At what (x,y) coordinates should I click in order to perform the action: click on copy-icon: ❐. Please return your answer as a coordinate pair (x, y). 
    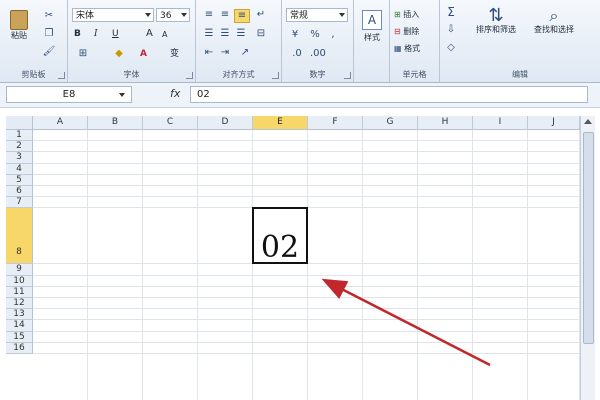
    Looking at the image, I should click on (49, 34).